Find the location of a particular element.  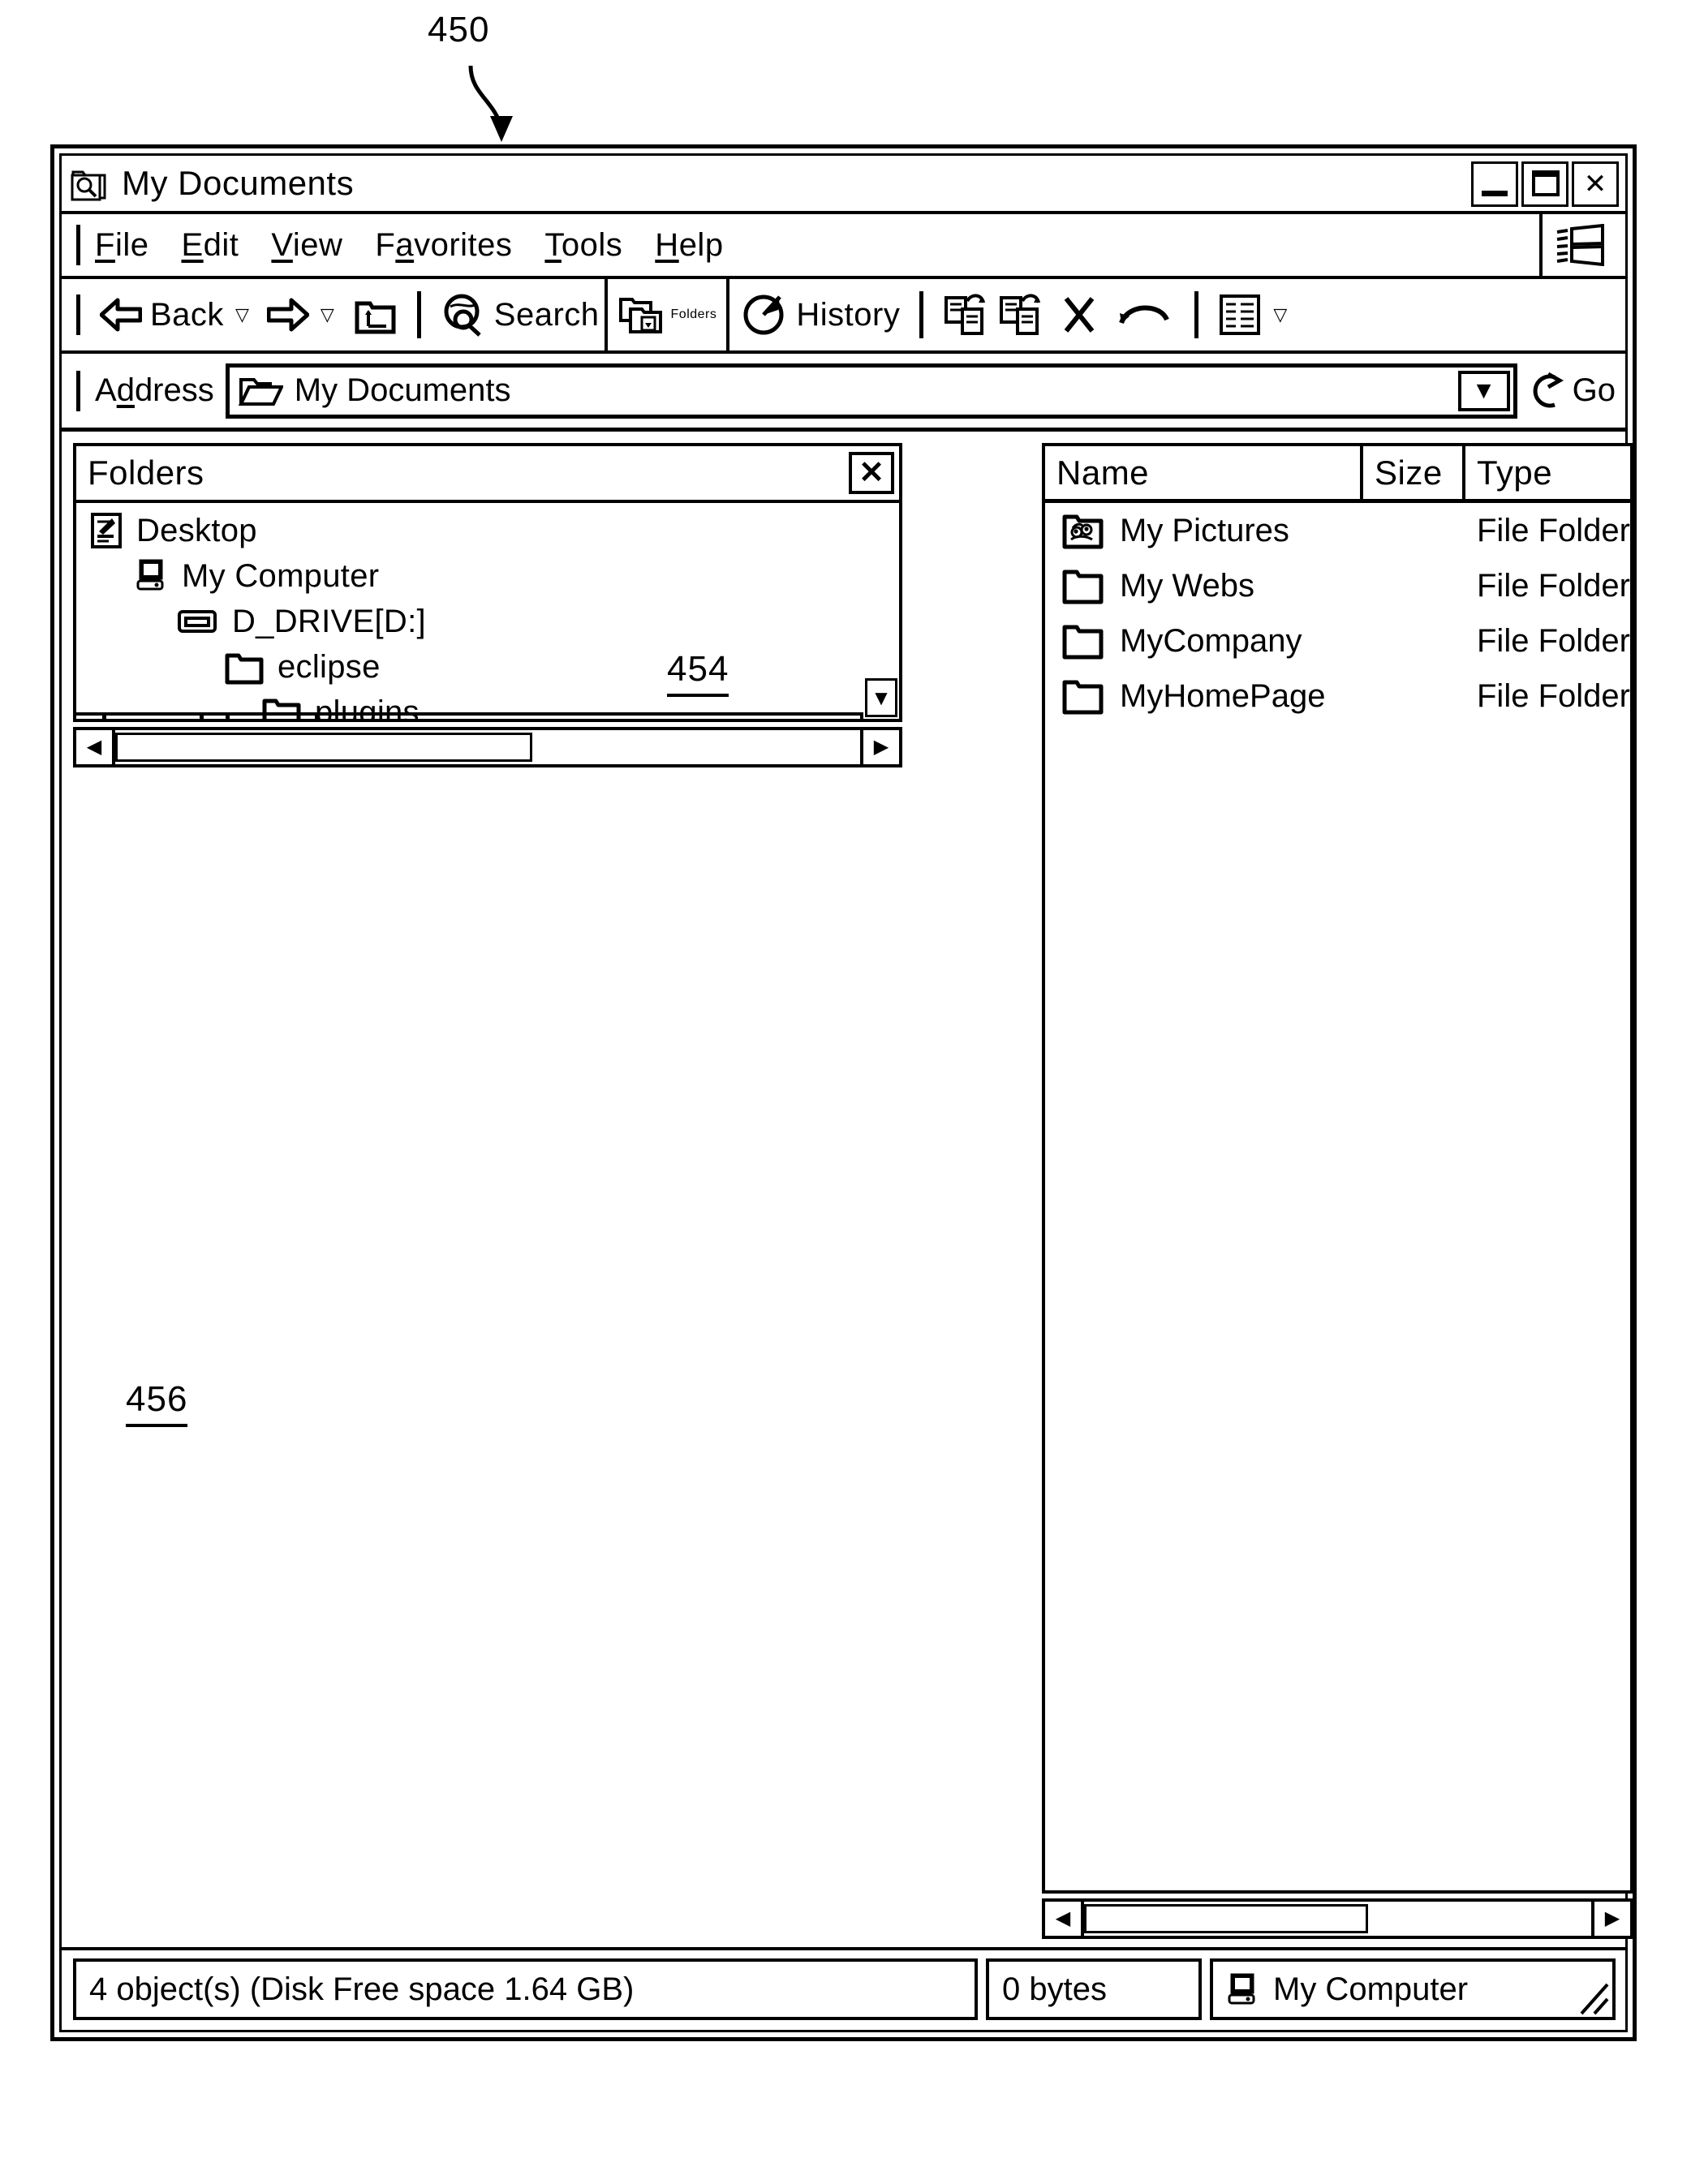

scroll-right-button: ▶ is located at coordinates (879, 747).